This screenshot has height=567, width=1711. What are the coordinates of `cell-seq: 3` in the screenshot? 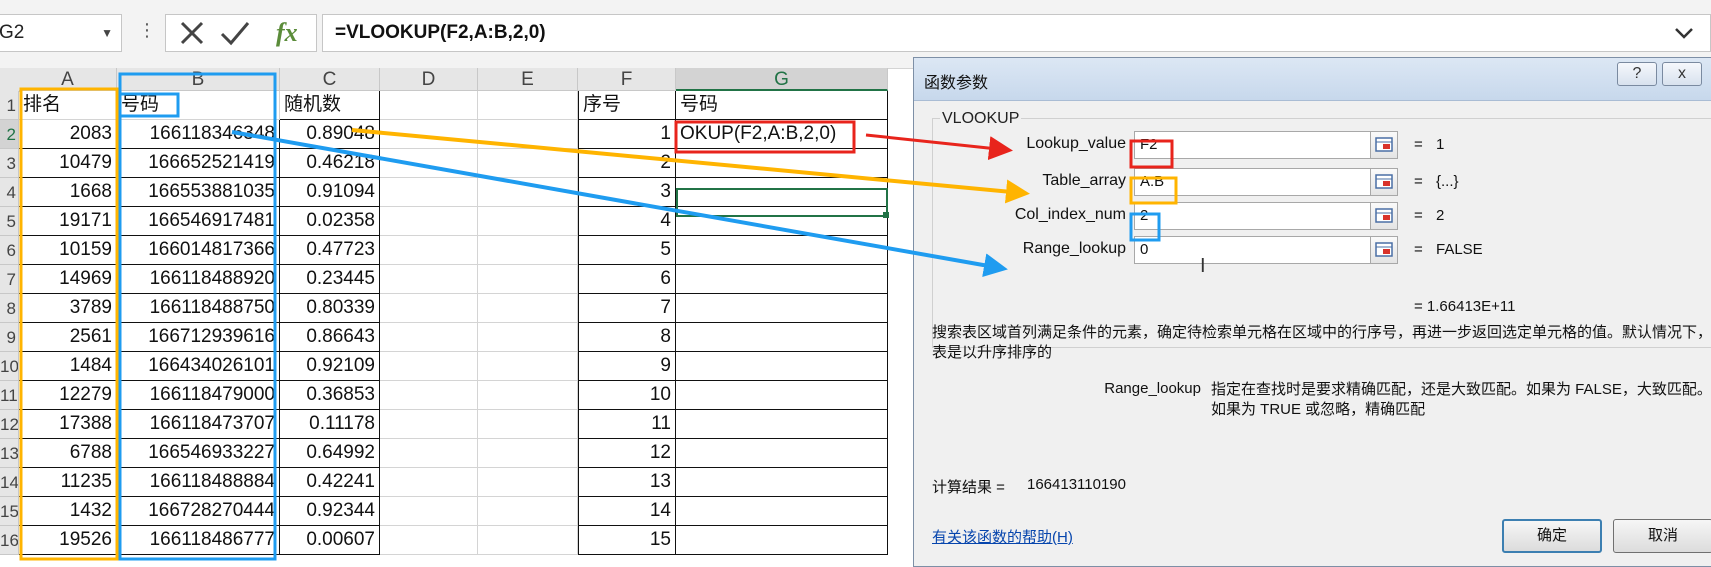 It's located at (627, 192).